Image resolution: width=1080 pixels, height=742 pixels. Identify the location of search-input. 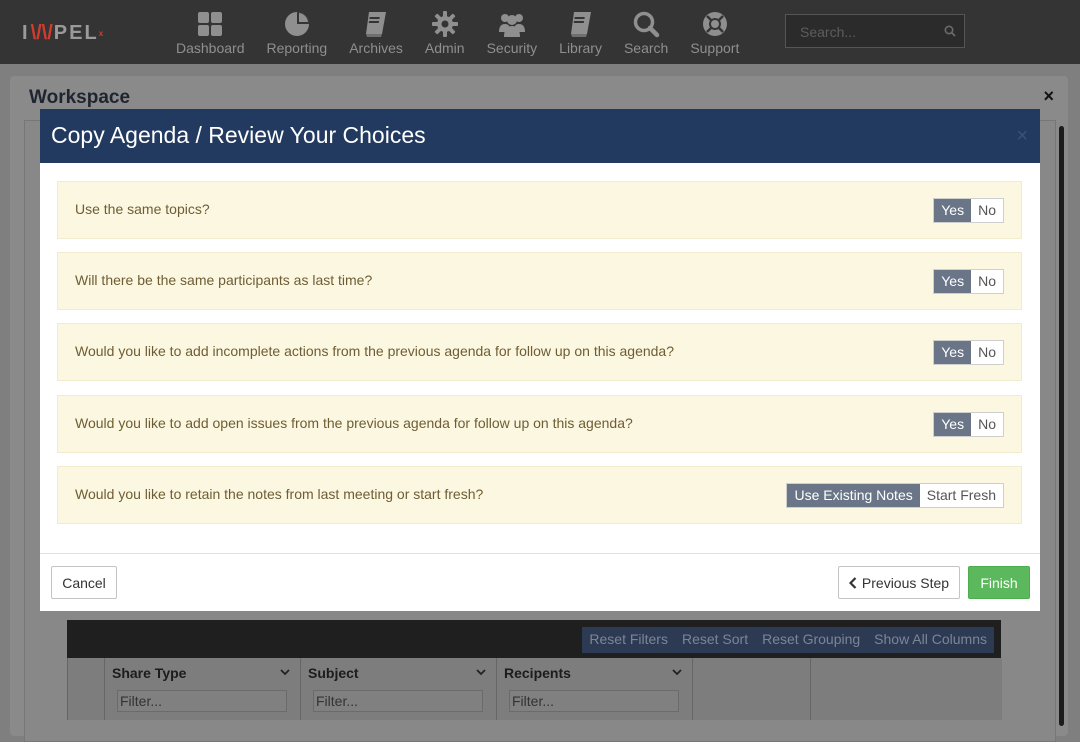
(870, 32).